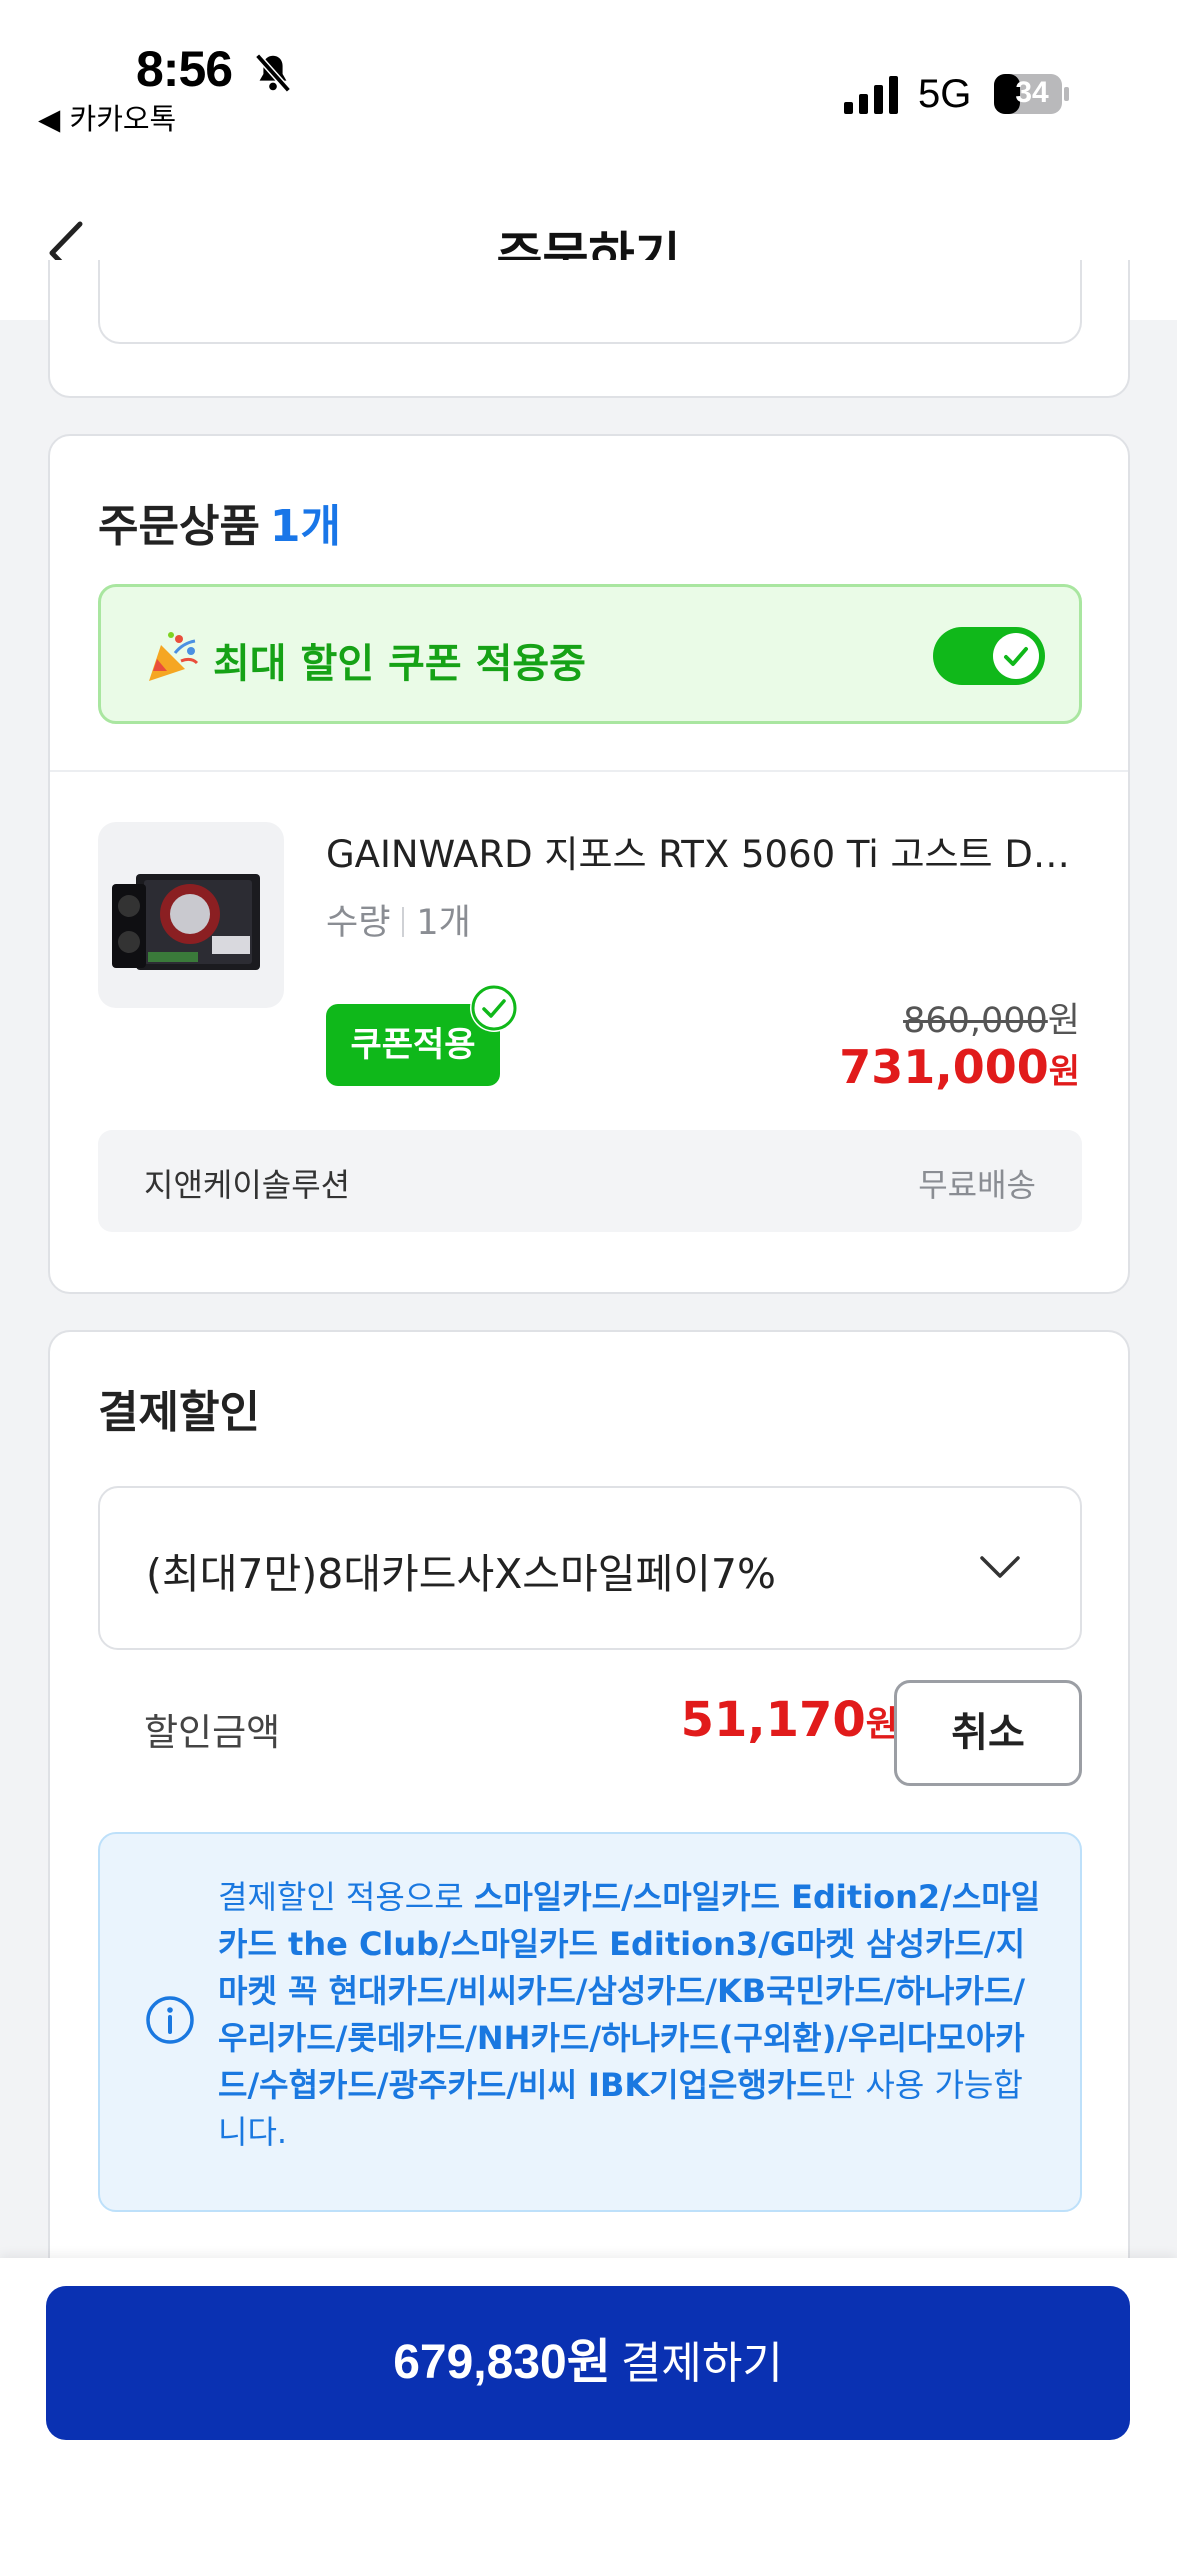 The image size is (1177, 2560). I want to click on checkout-bar: 679,830원 결제하기, so click(588, 2409).